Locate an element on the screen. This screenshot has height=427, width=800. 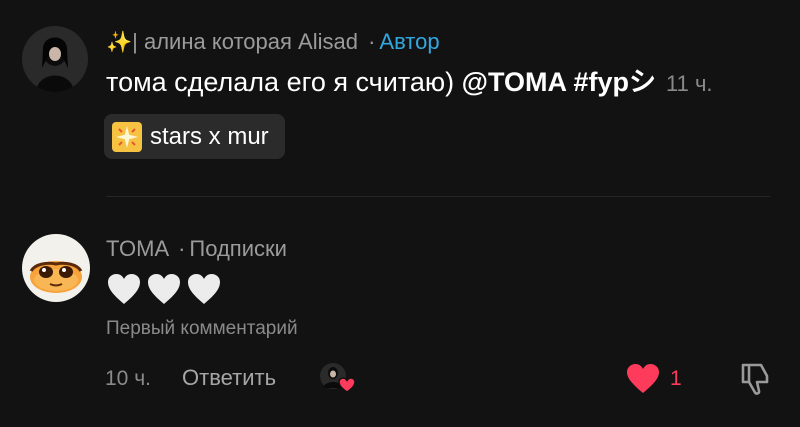
comment-mention: @TOMA #fypシ is located at coordinates (559, 82).